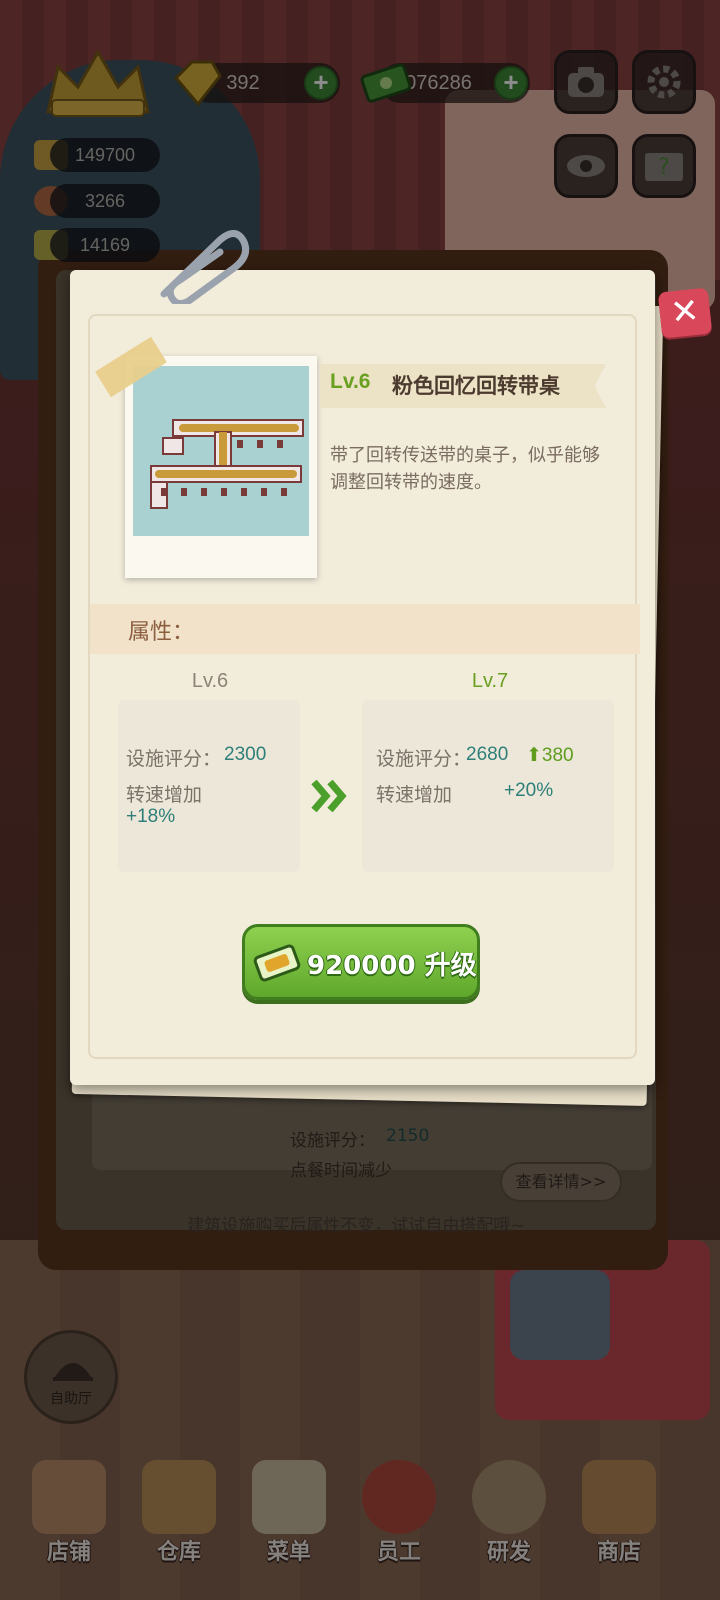 The height and width of the screenshot is (1600, 720). I want to click on next-speed-label: 转速增加, so click(414, 795).